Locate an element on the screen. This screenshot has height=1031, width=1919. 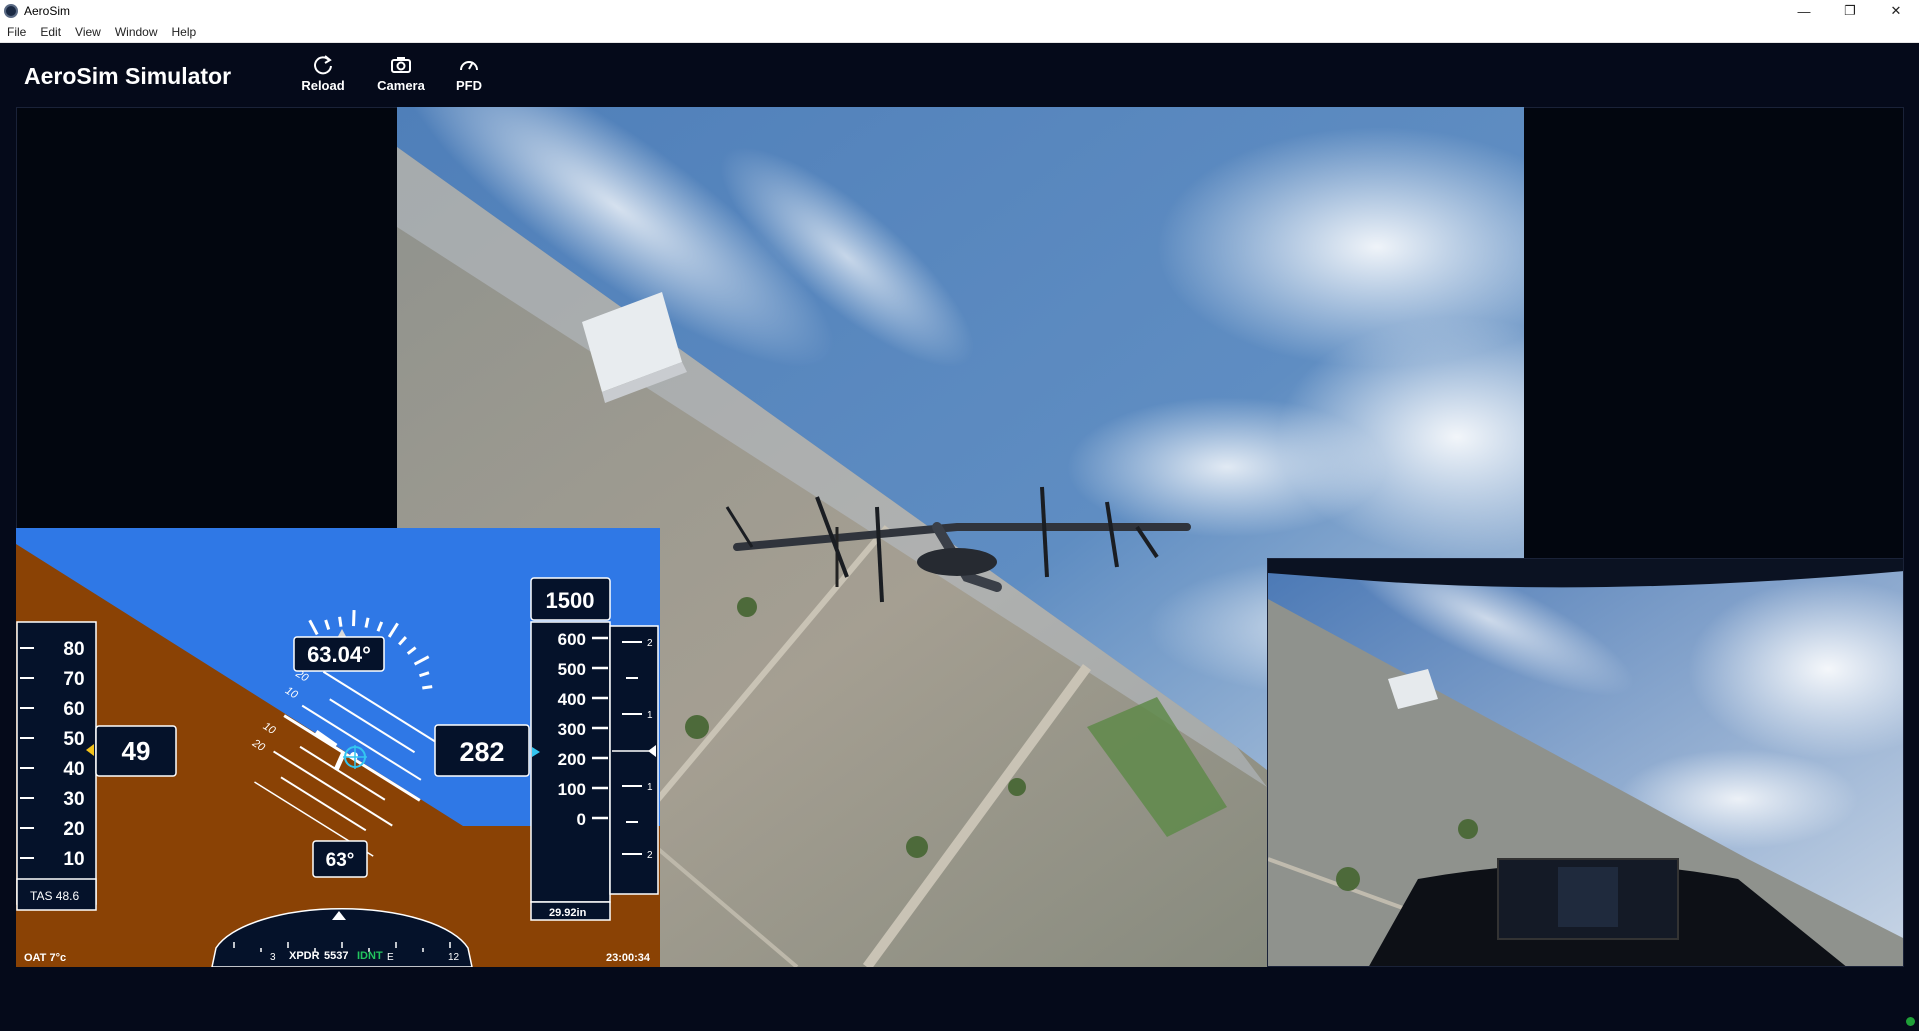
airspeed-tick-label: 20 is located at coordinates (73, 829).